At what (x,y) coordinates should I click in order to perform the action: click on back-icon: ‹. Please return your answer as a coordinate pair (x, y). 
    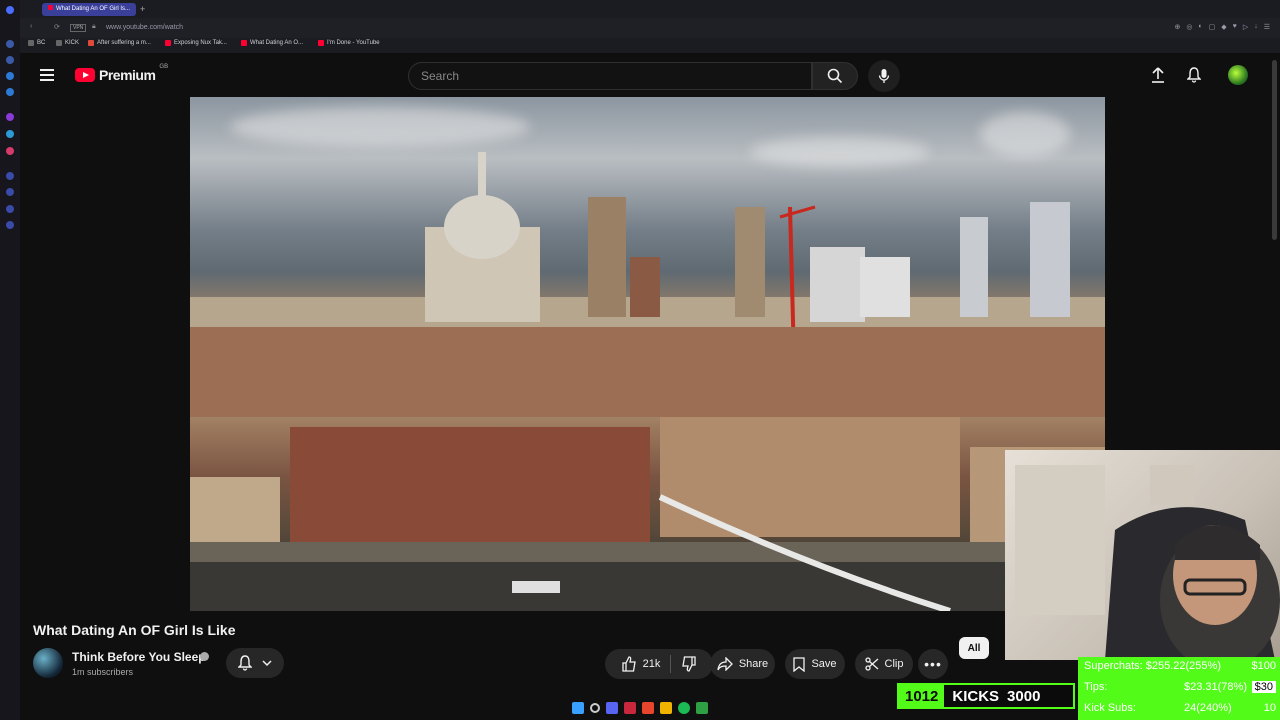
    Looking at the image, I should click on (31, 26).